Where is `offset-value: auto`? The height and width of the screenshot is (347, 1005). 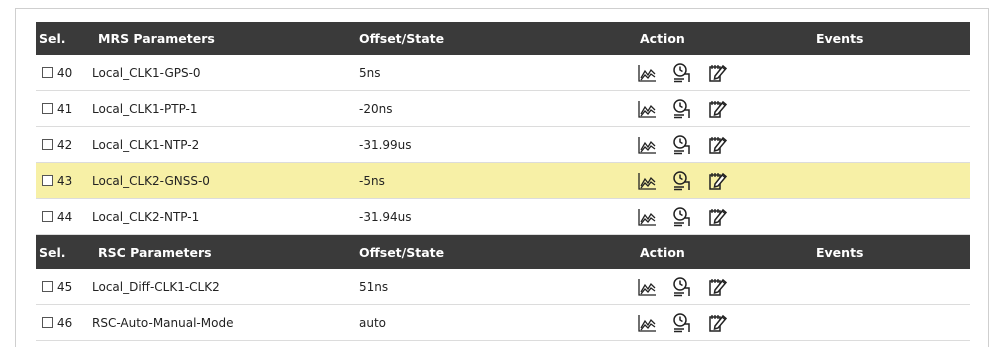
offset-value: auto is located at coordinates (373, 322).